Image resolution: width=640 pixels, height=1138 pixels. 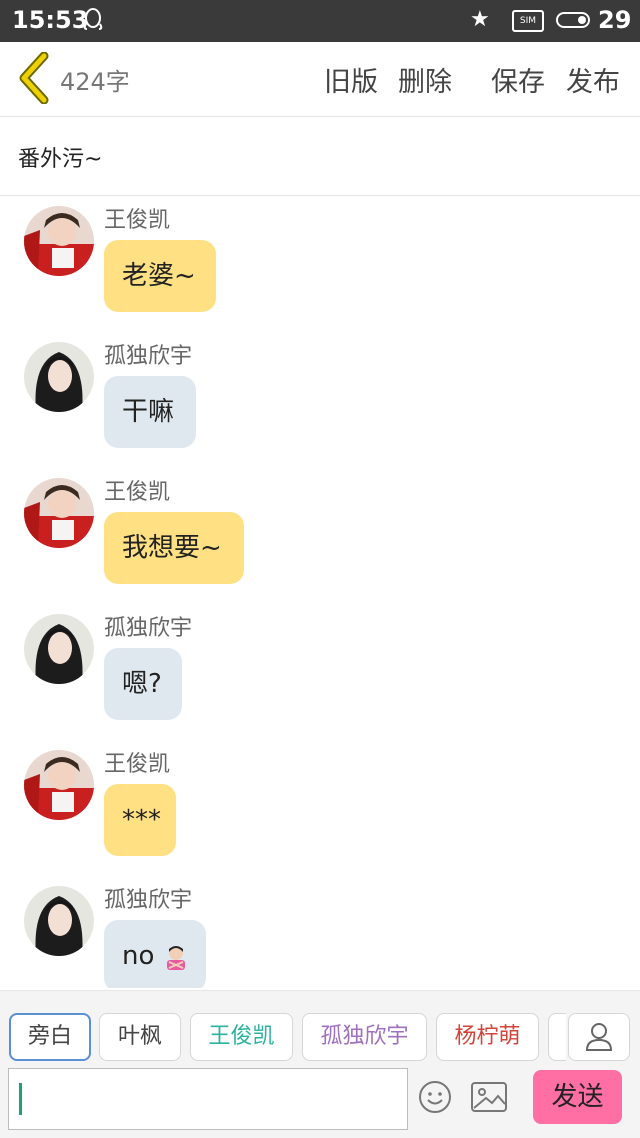 What do you see at coordinates (60, 159) in the screenshot?
I see `story-title: 番外污~` at bounding box center [60, 159].